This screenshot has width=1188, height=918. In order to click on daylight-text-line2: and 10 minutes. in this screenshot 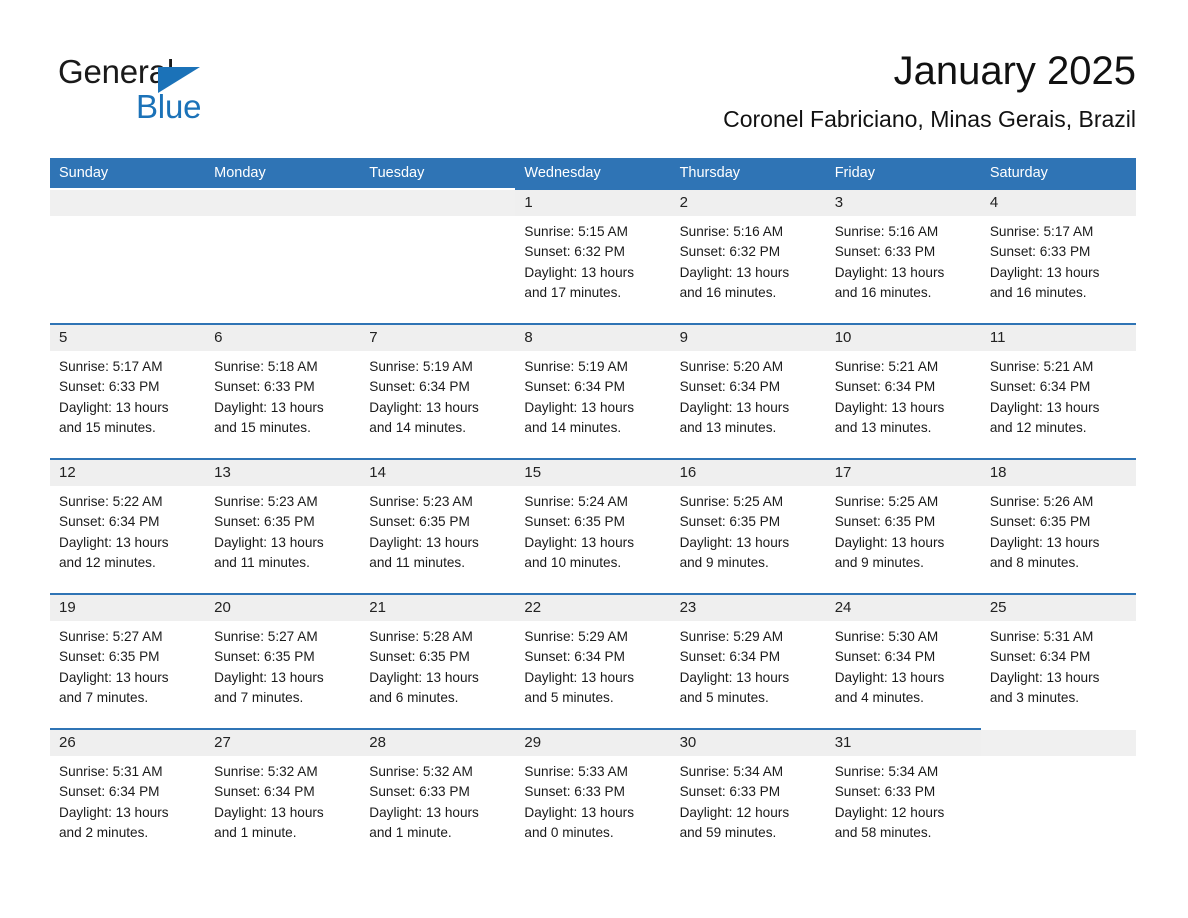, I will do `click(573, 562)`.